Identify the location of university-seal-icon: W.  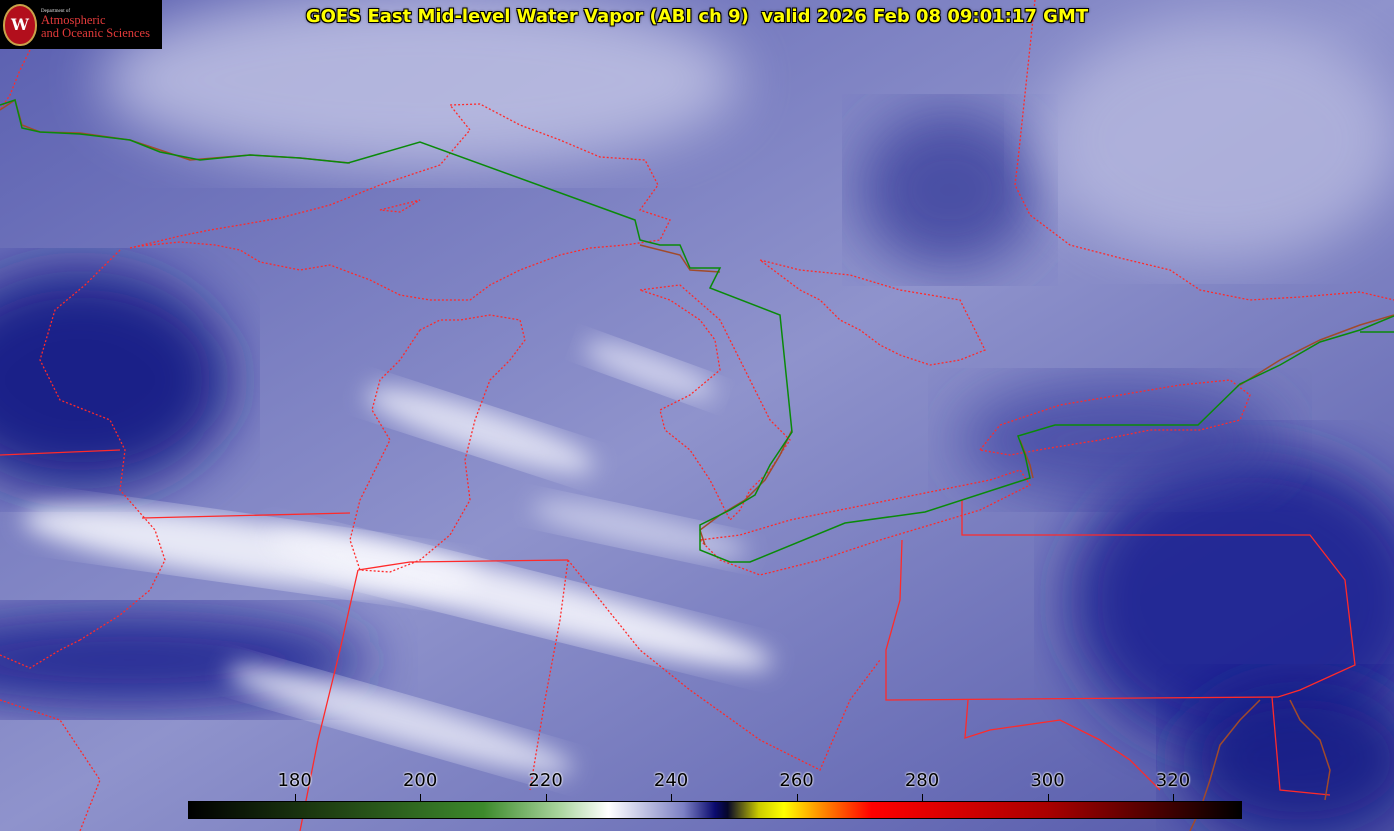
(20, 24).